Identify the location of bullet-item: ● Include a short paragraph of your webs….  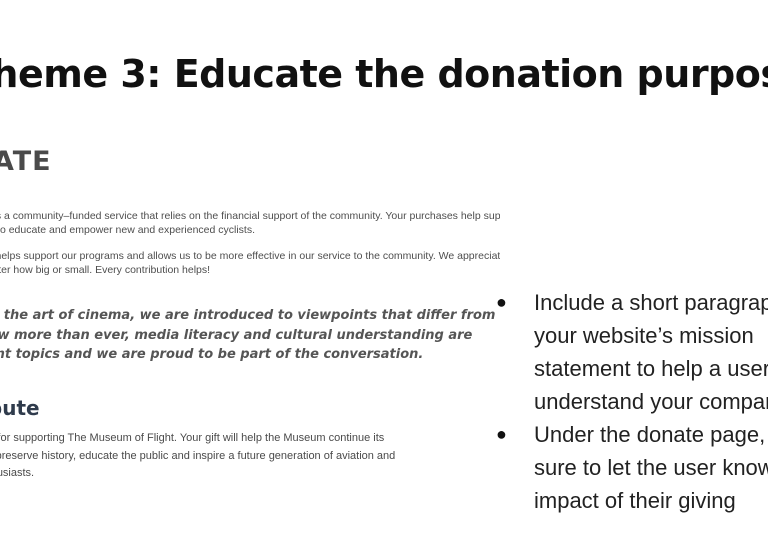
(631, 352).